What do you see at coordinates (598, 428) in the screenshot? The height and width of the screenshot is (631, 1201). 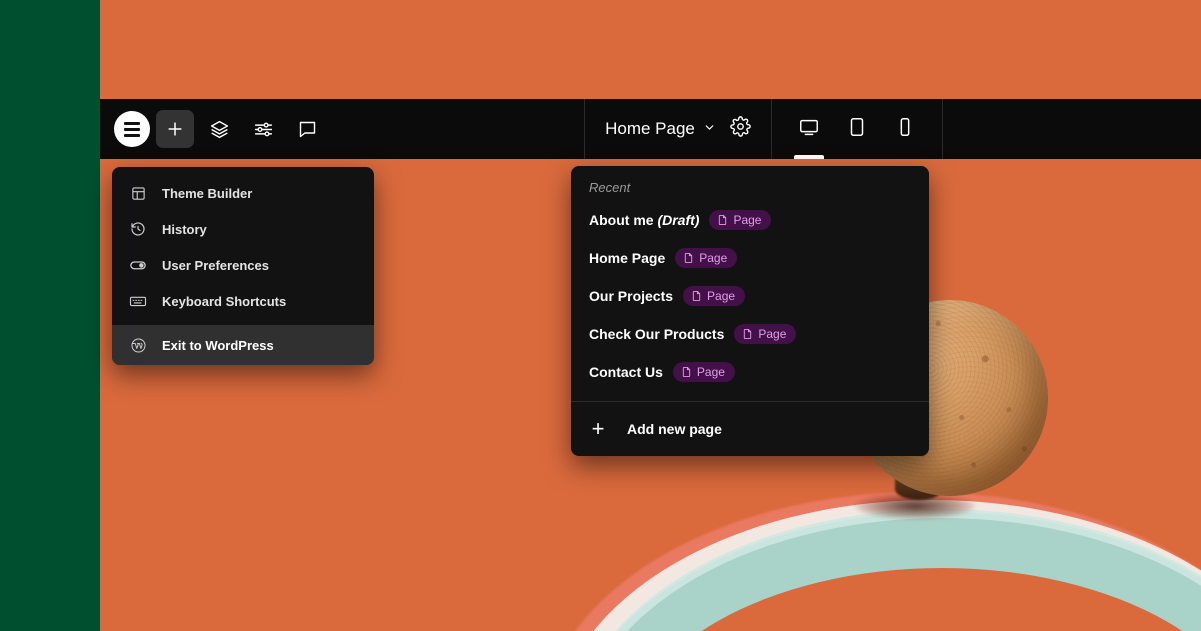 I see `plus-icon: +` at bounding box center [598, 428].